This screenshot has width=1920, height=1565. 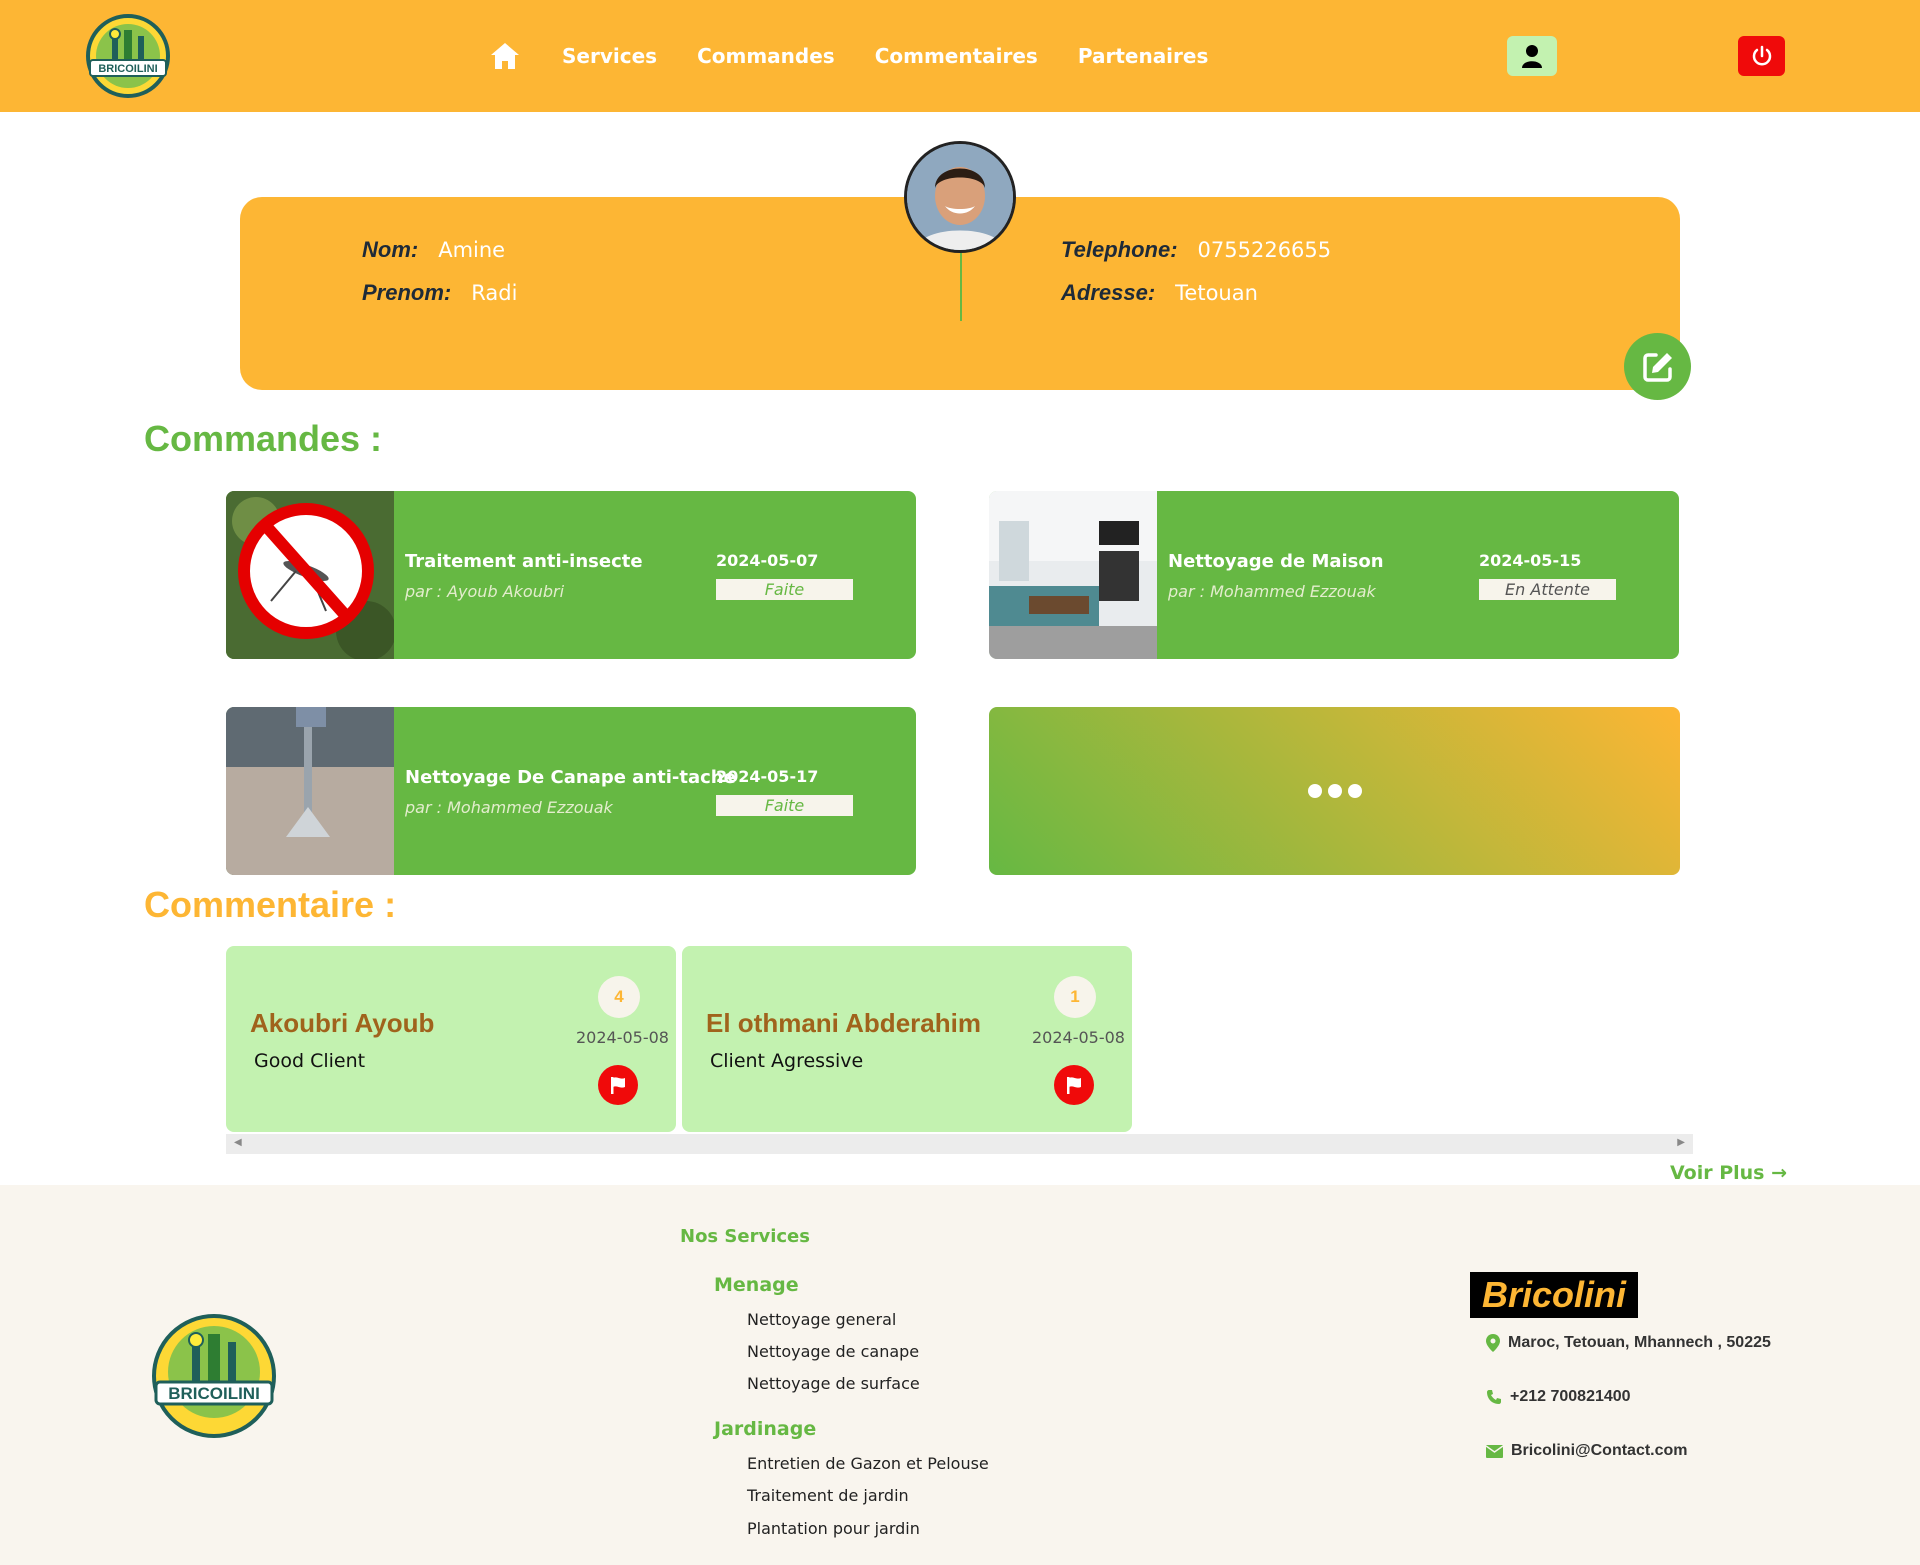 I want to click on telephone-value: 0755226655, so click(x=1264, y=250).